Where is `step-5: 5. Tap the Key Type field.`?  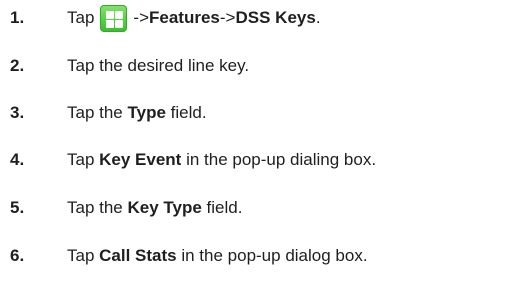 step-5: 5. Tap the Key Type field. is located at coordinates (252, 208).